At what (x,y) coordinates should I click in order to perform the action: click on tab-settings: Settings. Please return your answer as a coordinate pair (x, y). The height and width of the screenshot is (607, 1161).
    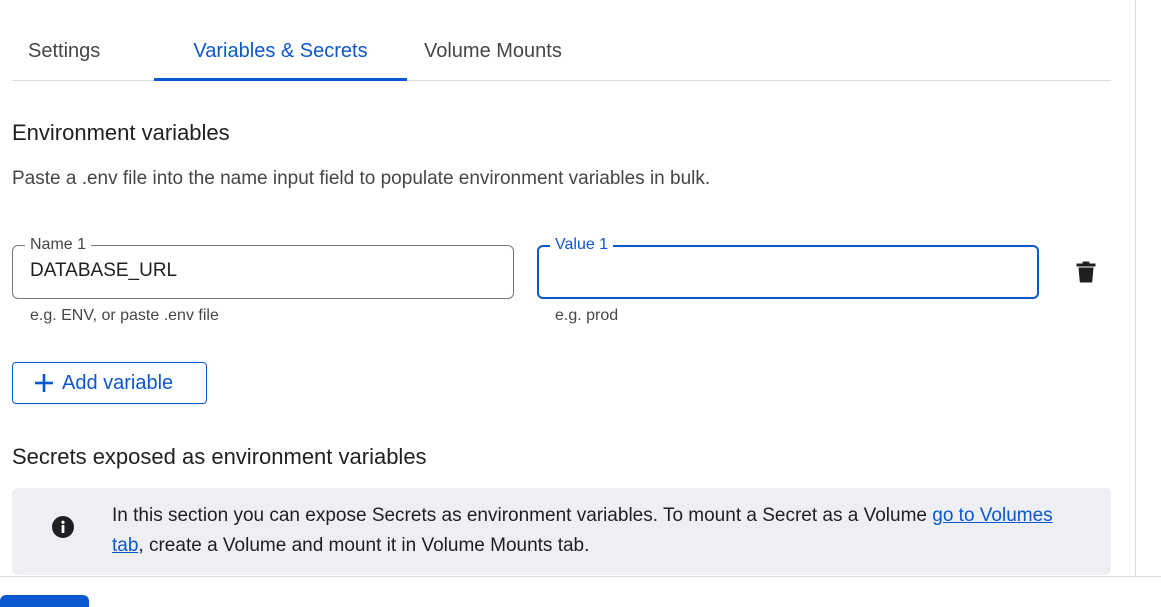
    Looking at the image, I should click on (83, 51).